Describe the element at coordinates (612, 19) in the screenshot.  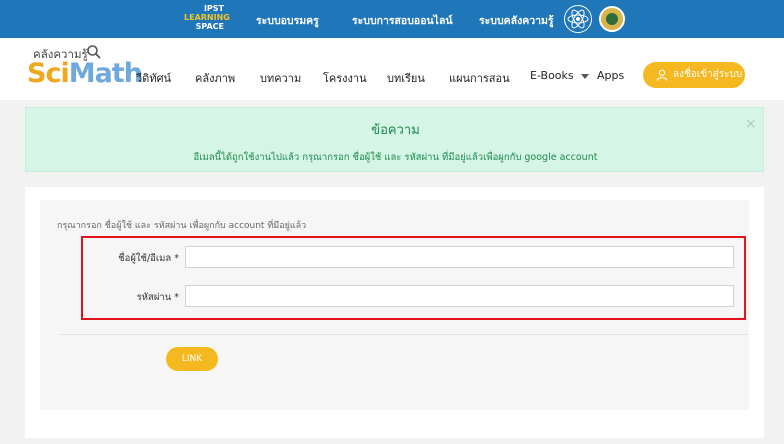
I see `institute-seal-icon` at that location.